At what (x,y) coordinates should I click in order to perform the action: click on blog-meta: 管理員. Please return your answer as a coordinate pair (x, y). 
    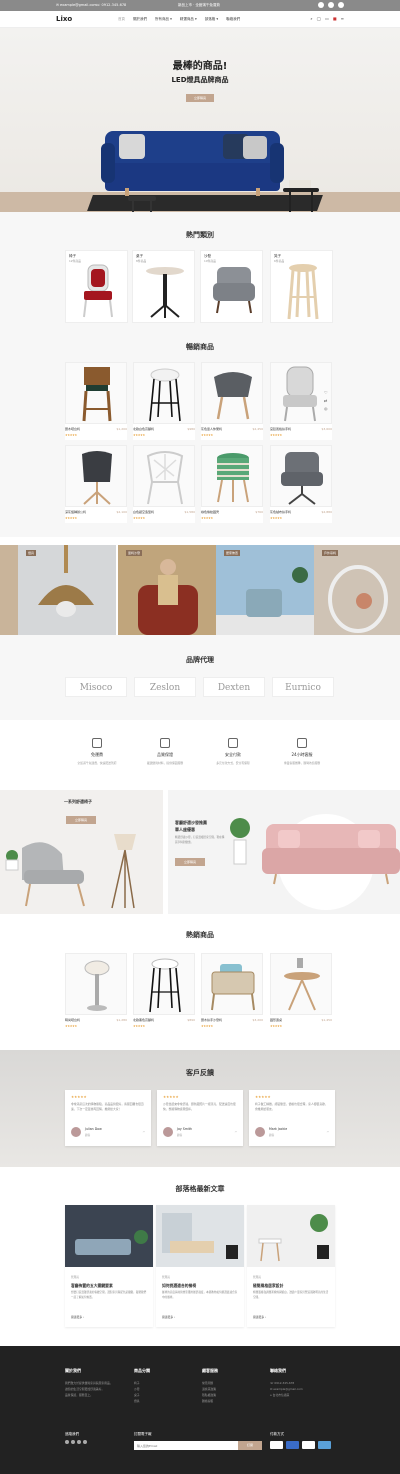
    Looking at the image, I should click on (257, 1277).